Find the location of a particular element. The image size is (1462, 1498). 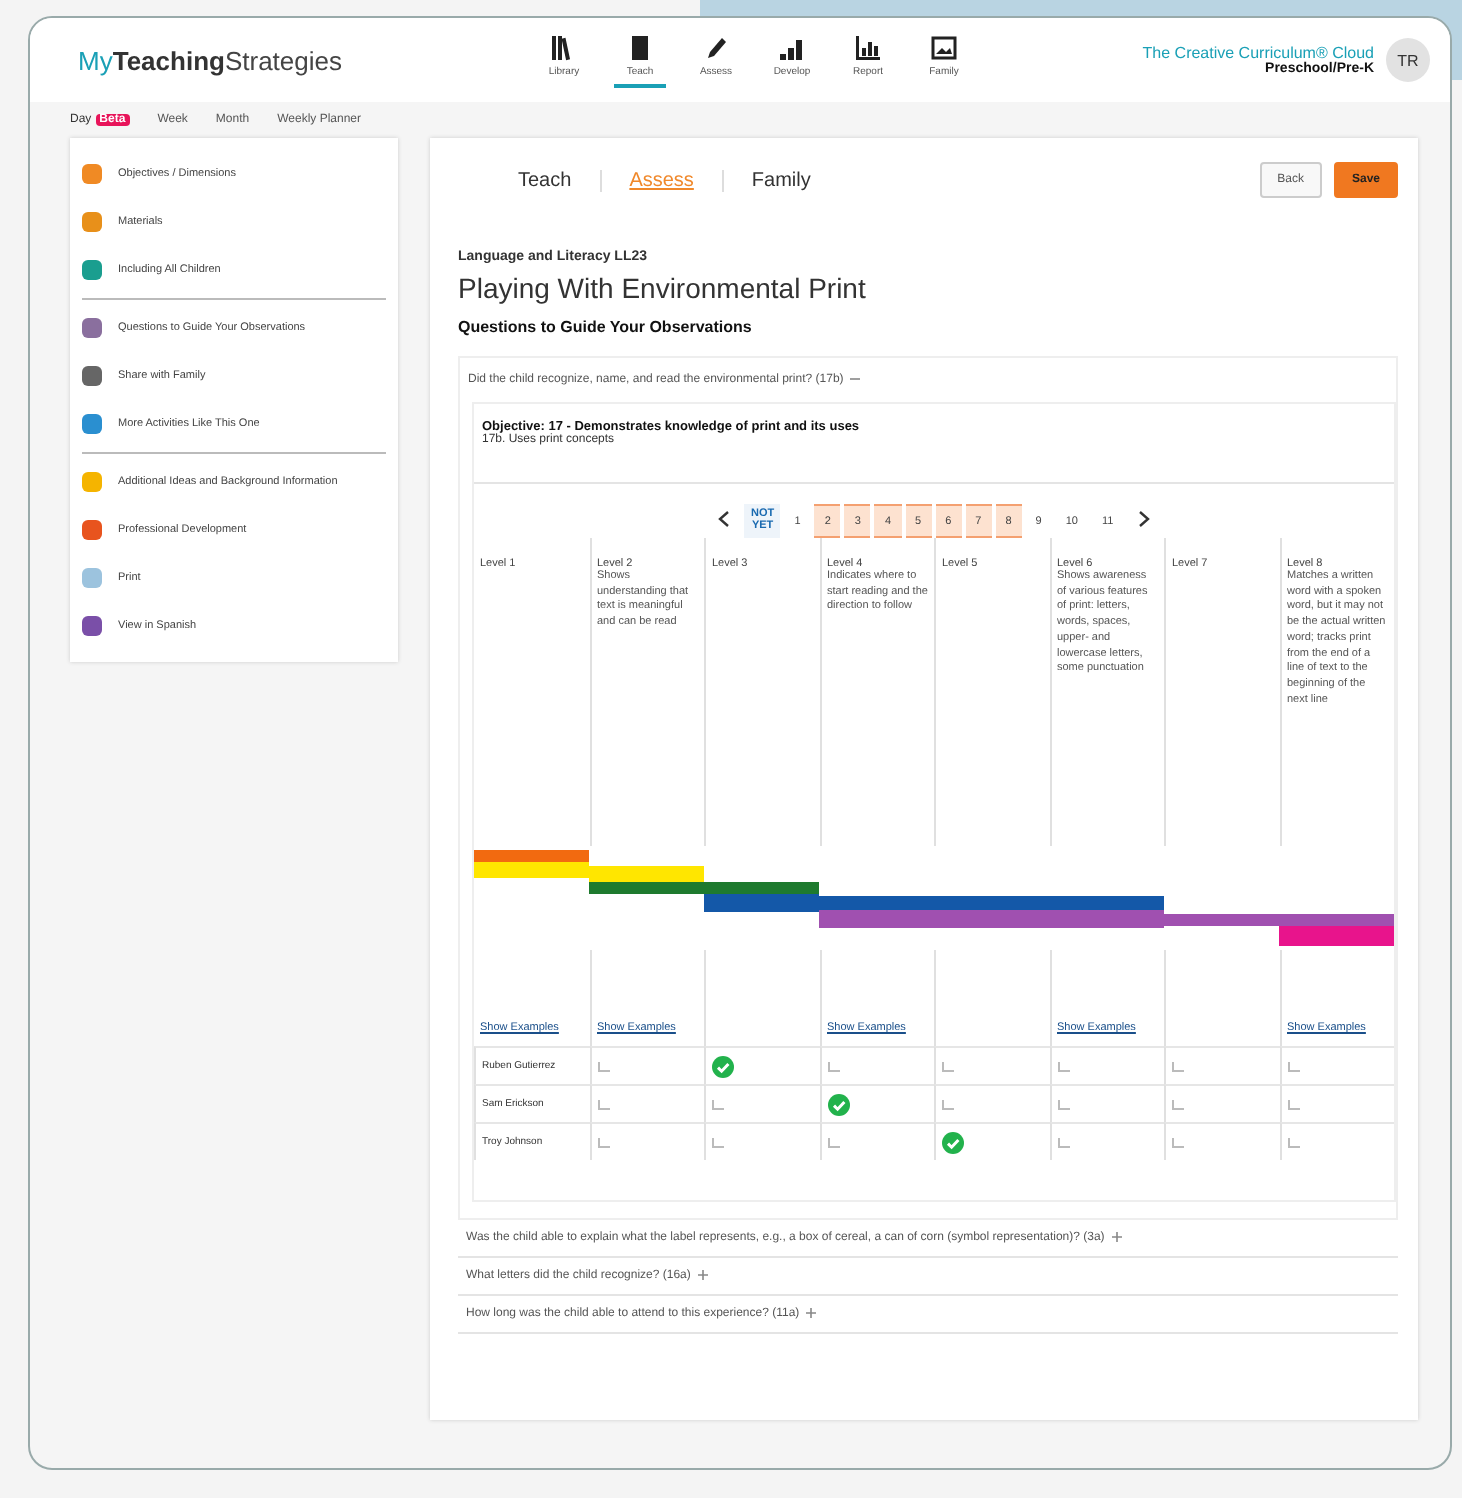

tab: Teach is located at coordinates (546, 180).